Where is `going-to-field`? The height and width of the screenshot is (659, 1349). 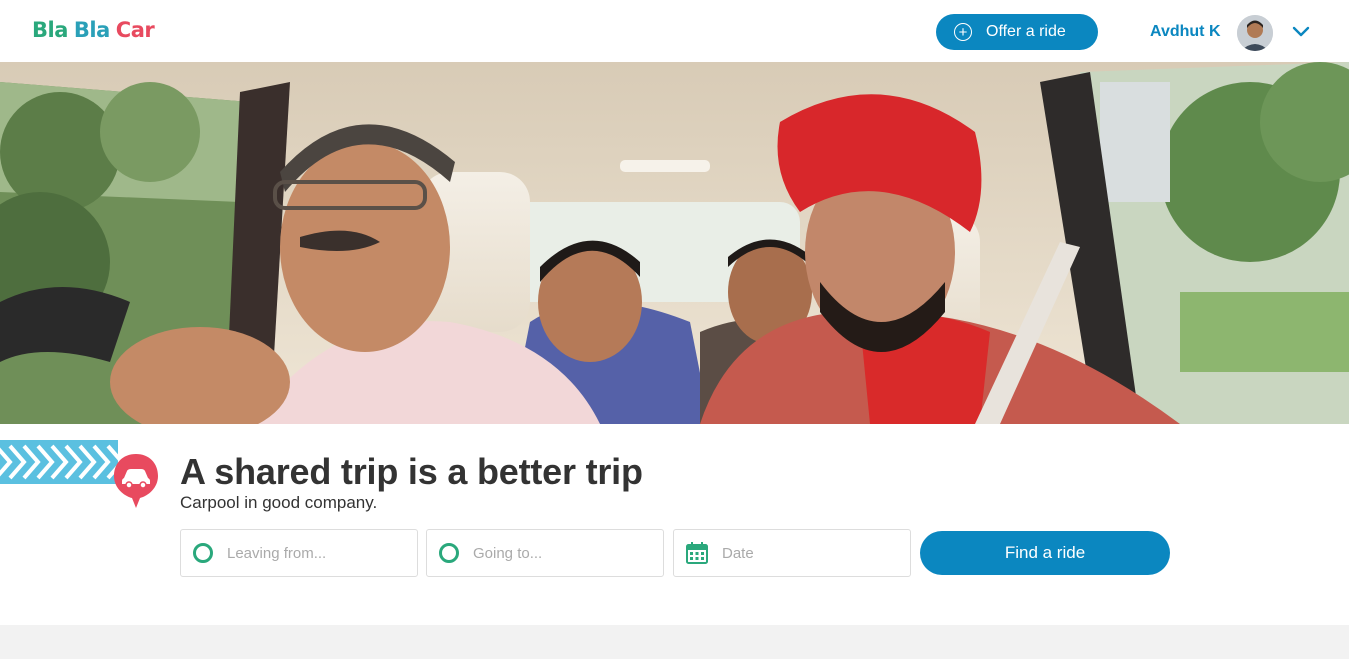 going-to-field is located at coordinates (545, 553).